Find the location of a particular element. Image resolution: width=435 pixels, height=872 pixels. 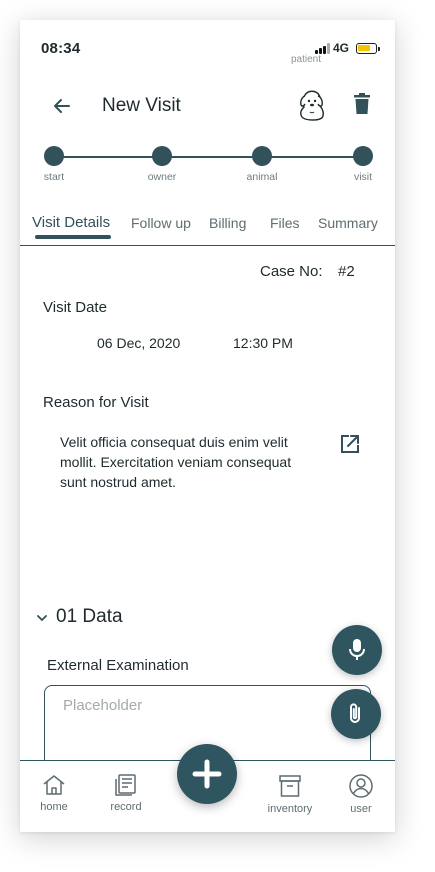

step-label: owner is located at coordinates (162, 177).